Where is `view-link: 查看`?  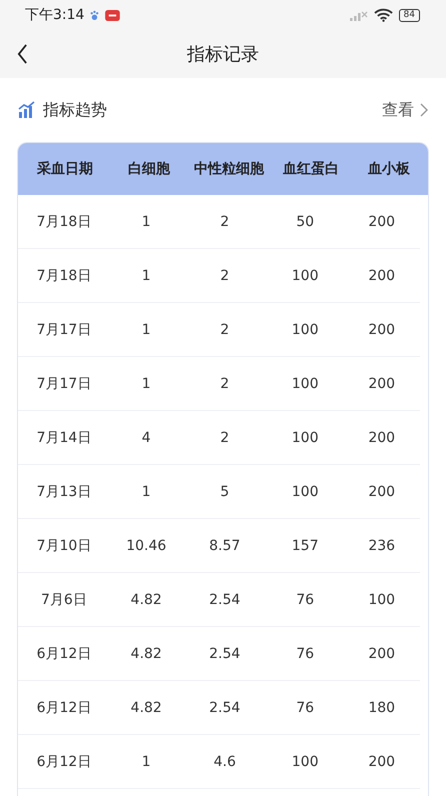
view-link: 查看 is located at coordinates (405, 110).